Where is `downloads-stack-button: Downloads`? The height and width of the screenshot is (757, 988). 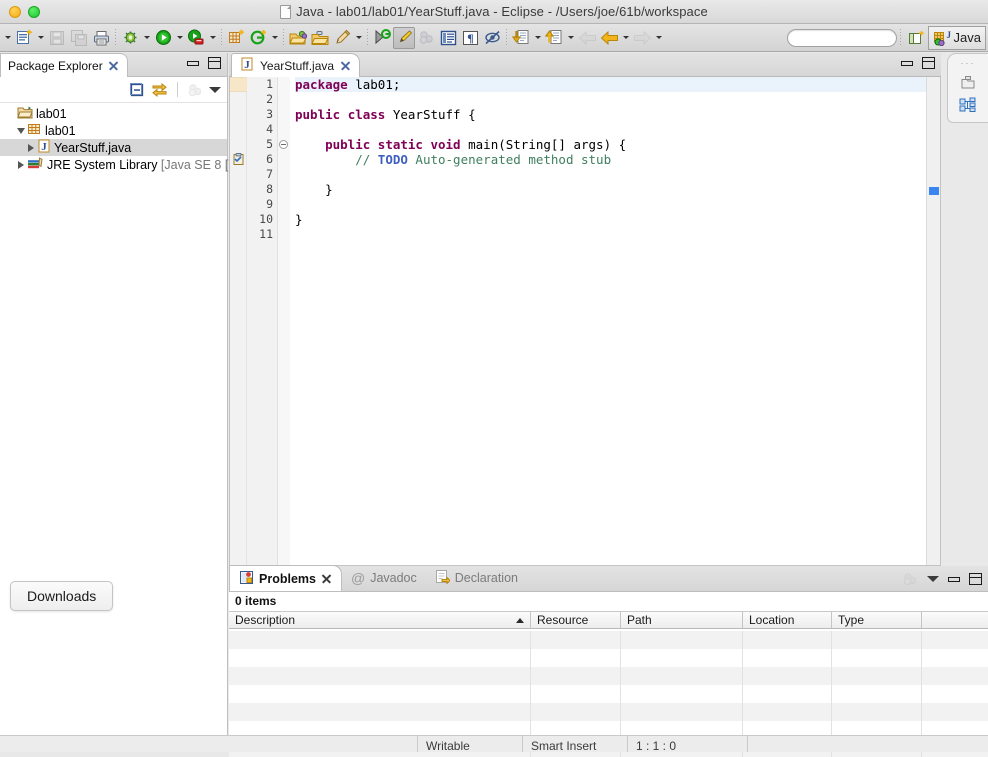
downloads-stack-button: Downloads is located at coordinates (62, 596).